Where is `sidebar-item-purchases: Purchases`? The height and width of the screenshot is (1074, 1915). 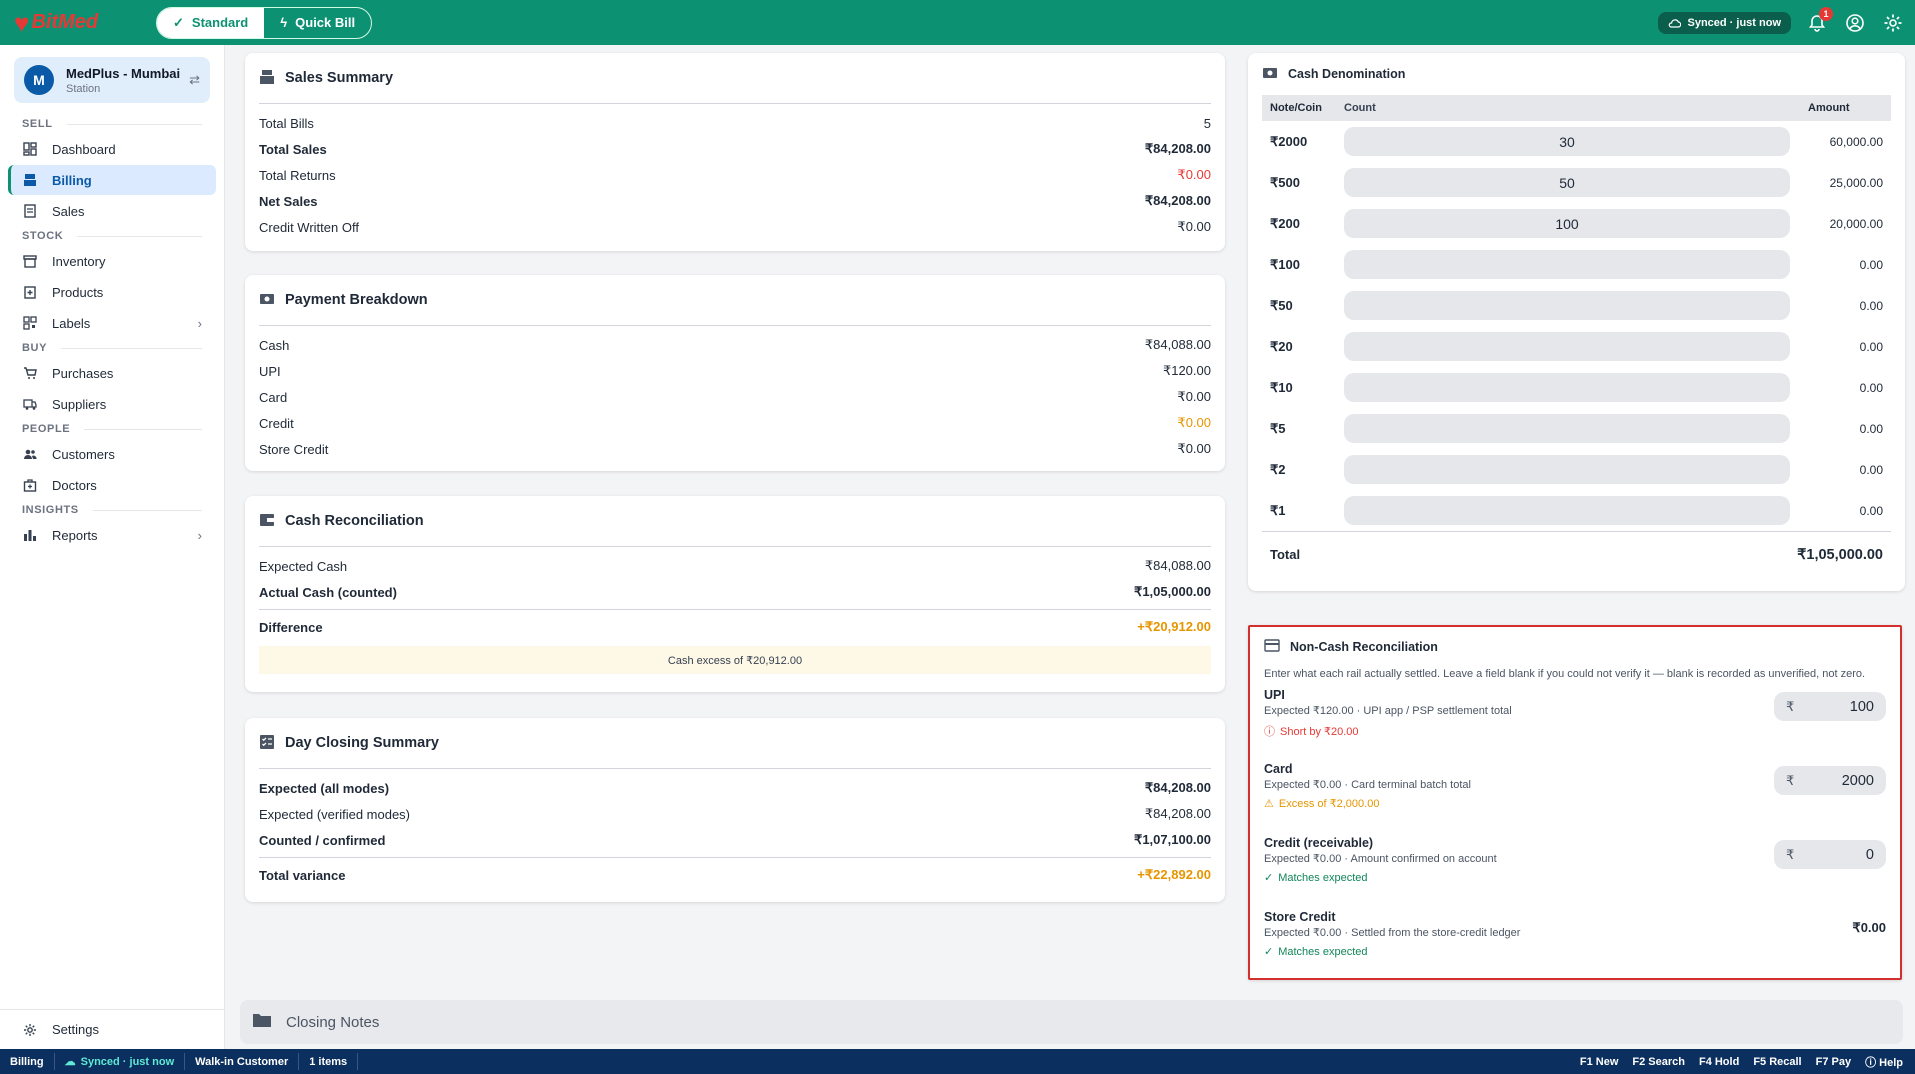 sidebar-item-purchases: Purchases is located at coordinates (112, 373).